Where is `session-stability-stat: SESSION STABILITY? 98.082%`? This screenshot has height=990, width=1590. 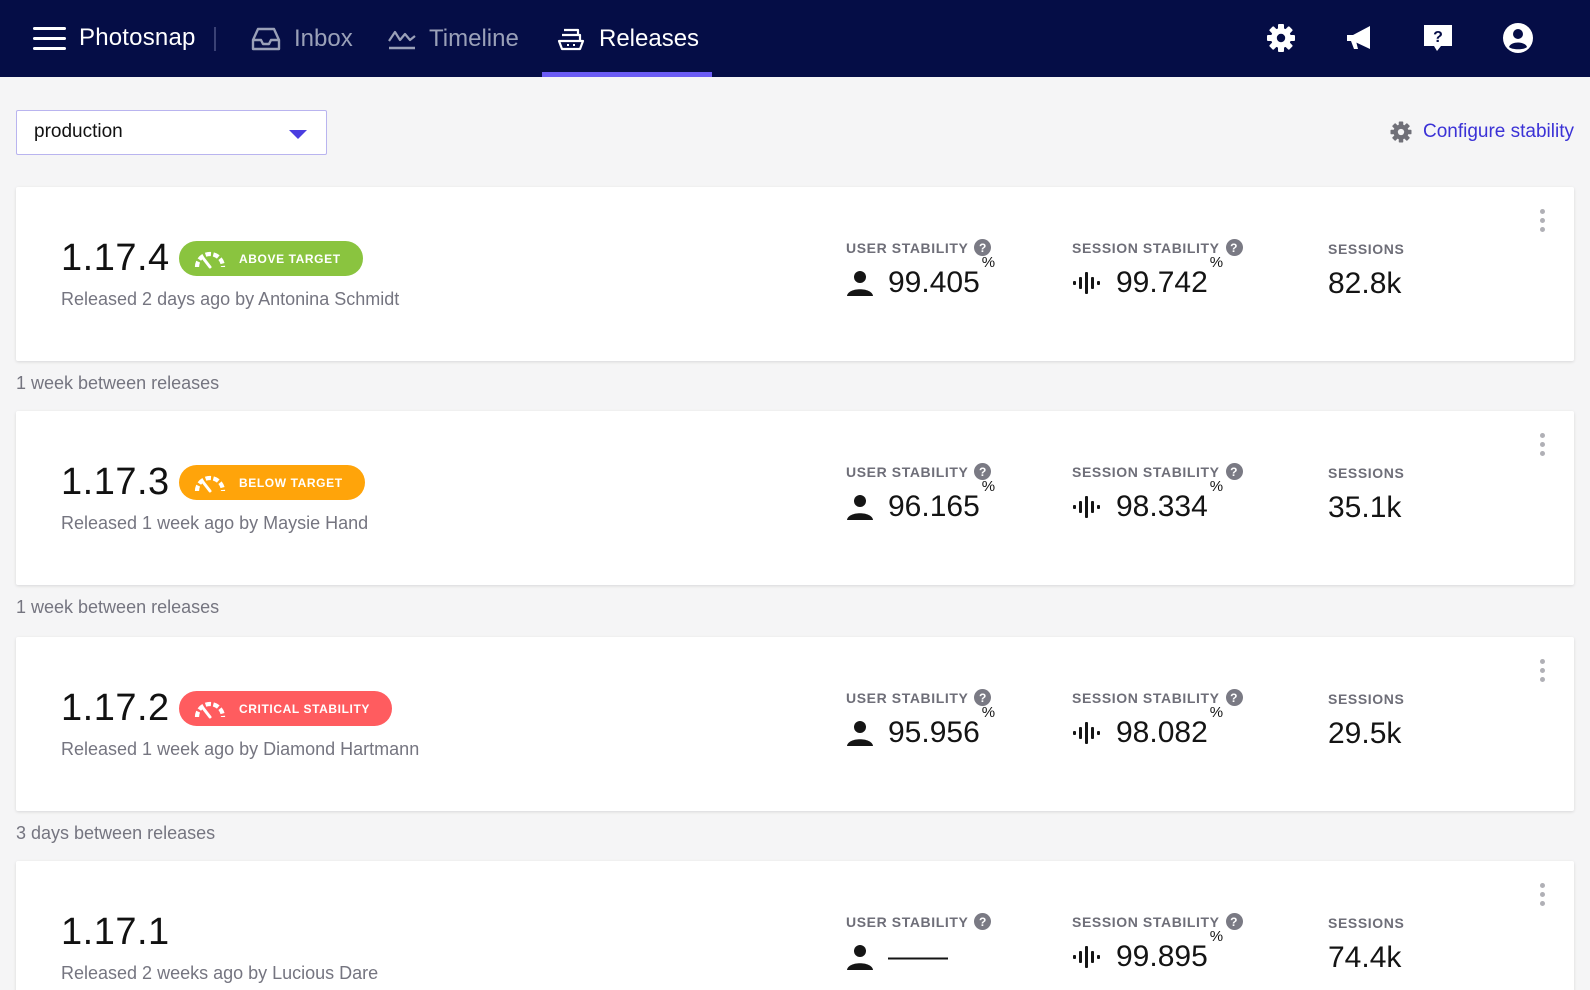 session-stability-stat: SESSION STABILITY? 98.082% is located at coordinates (1157, 719).